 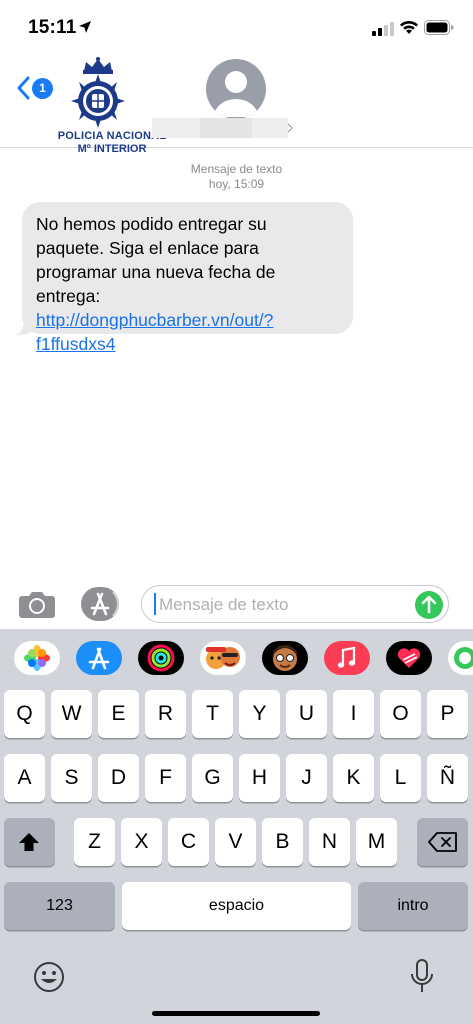 I want to click on message-link: http://dongphucbarber.vn/out/?f1ffusdxs4, so click(x=154, y=332).